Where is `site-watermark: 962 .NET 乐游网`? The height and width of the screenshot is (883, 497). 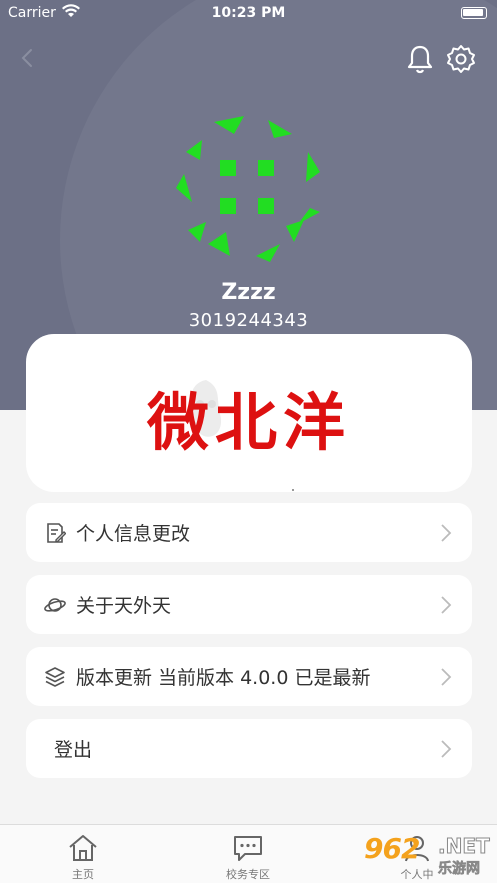 site-watermark: 962 .NET 乐游网 is located at coordinates (429, 856).